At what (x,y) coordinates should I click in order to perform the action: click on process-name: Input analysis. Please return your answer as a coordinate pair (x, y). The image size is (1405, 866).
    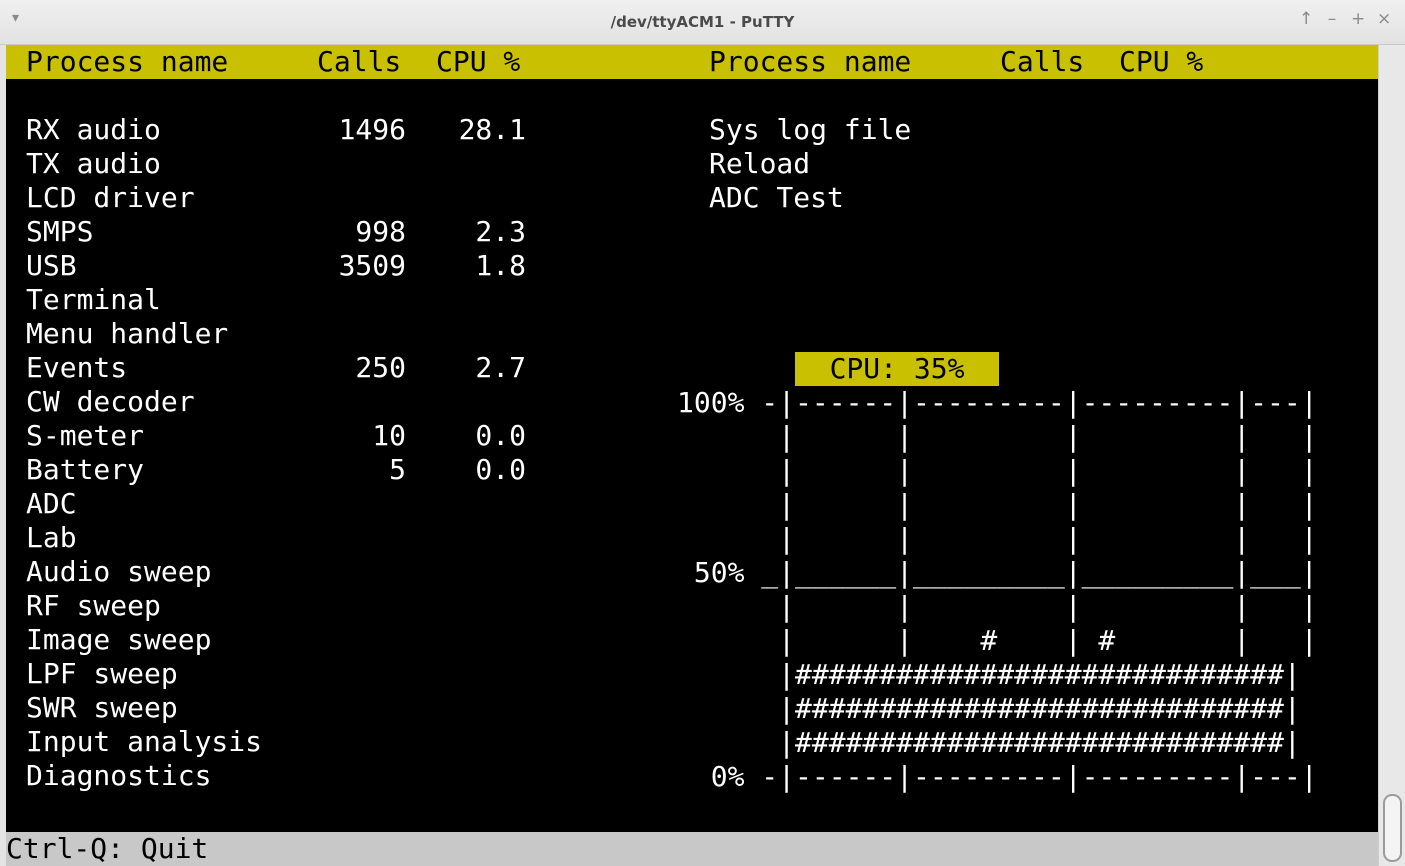
    Looking at the image, I should click on (144, 741).